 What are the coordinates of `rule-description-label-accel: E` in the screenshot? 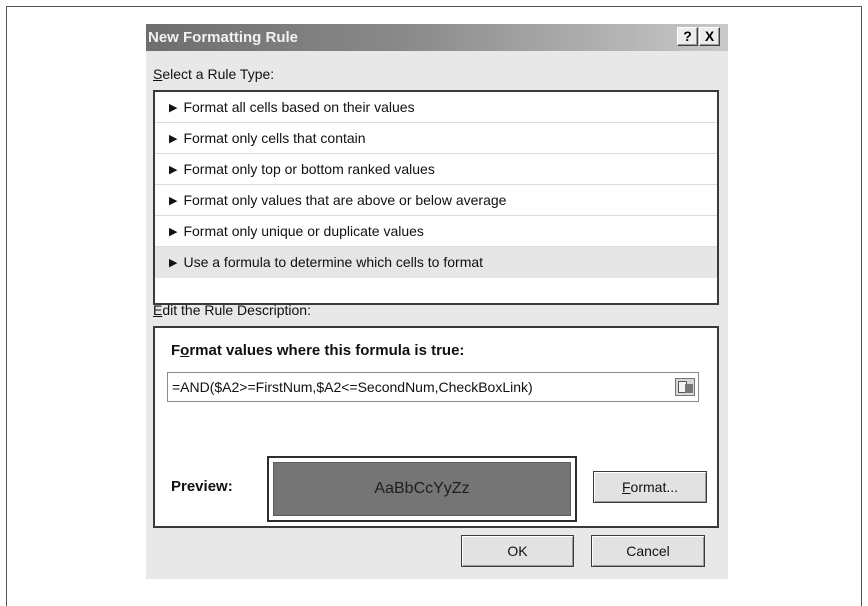 It's located at (158, 310).